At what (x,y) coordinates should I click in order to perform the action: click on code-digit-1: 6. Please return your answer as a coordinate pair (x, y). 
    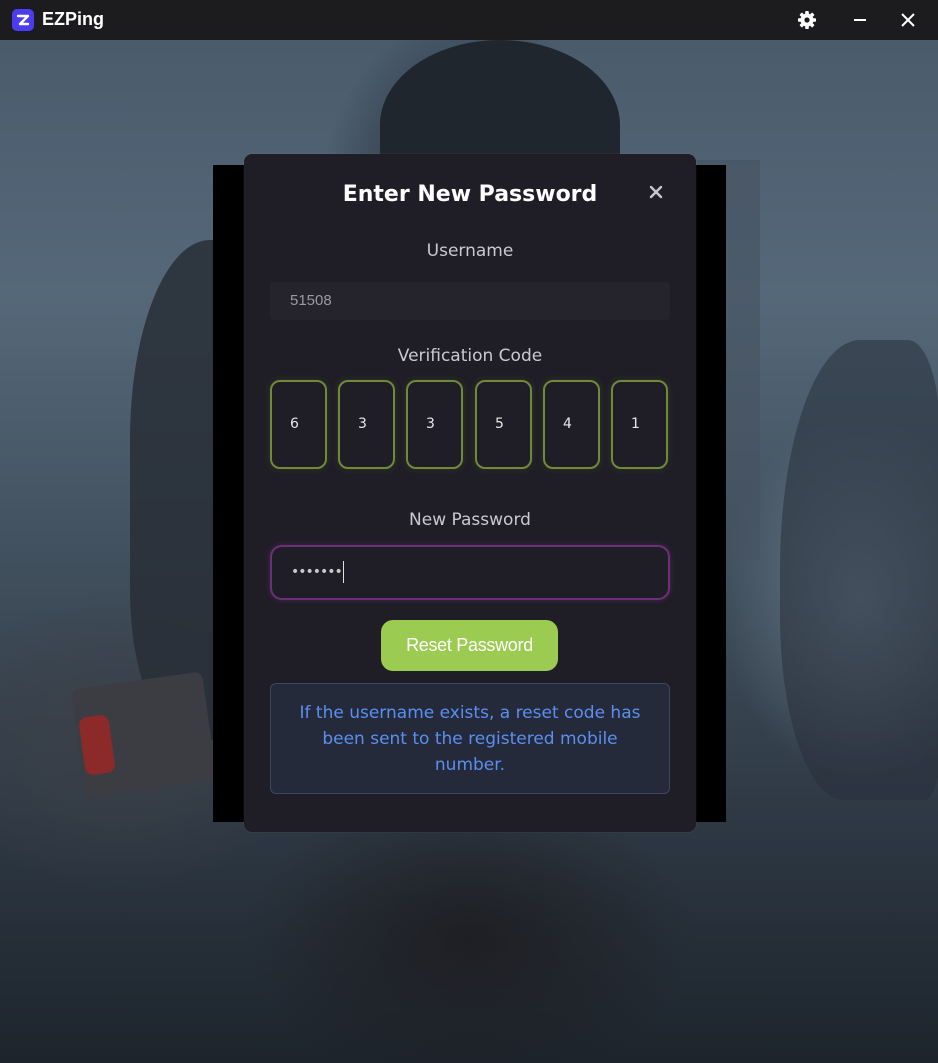
    Looking at the image, I should click on (298, 424).